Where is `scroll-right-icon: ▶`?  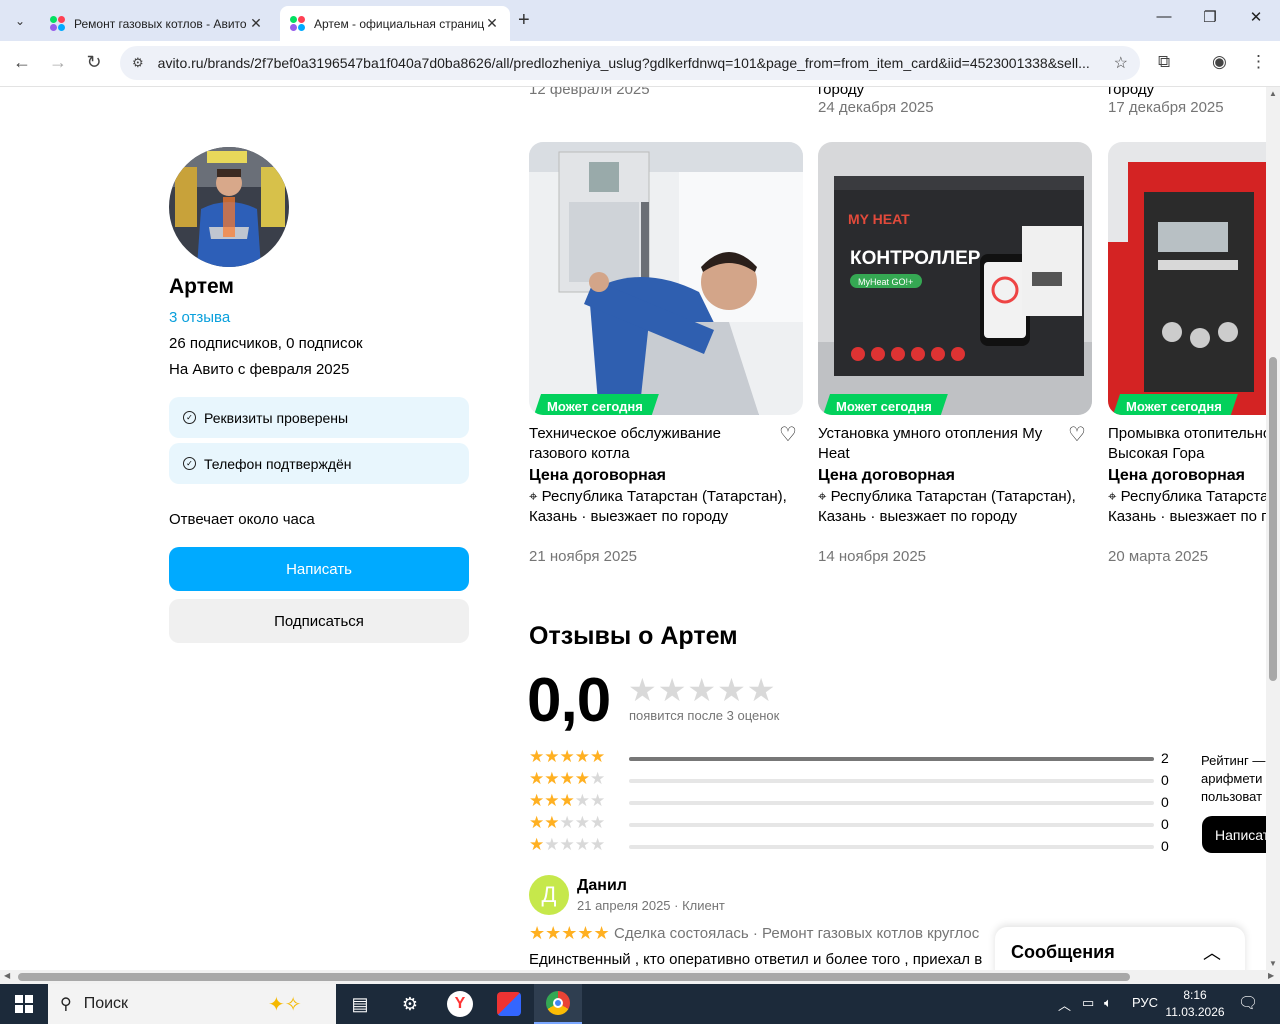
scroll-right-icon: ▶ is located at coordinates (1271, 975).